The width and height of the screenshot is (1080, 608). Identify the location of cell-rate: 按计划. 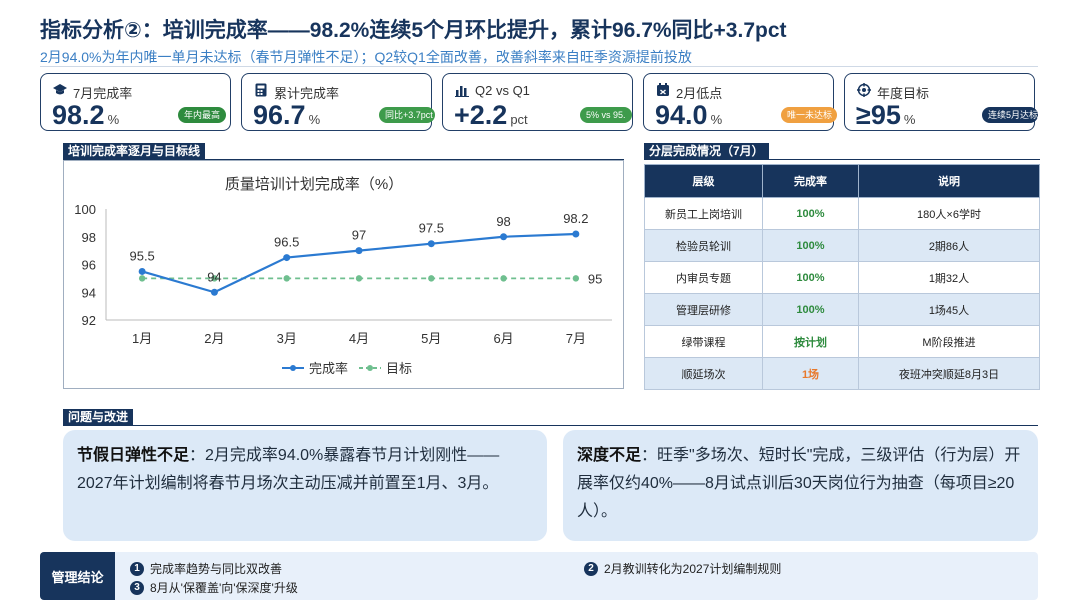
(810, 341).